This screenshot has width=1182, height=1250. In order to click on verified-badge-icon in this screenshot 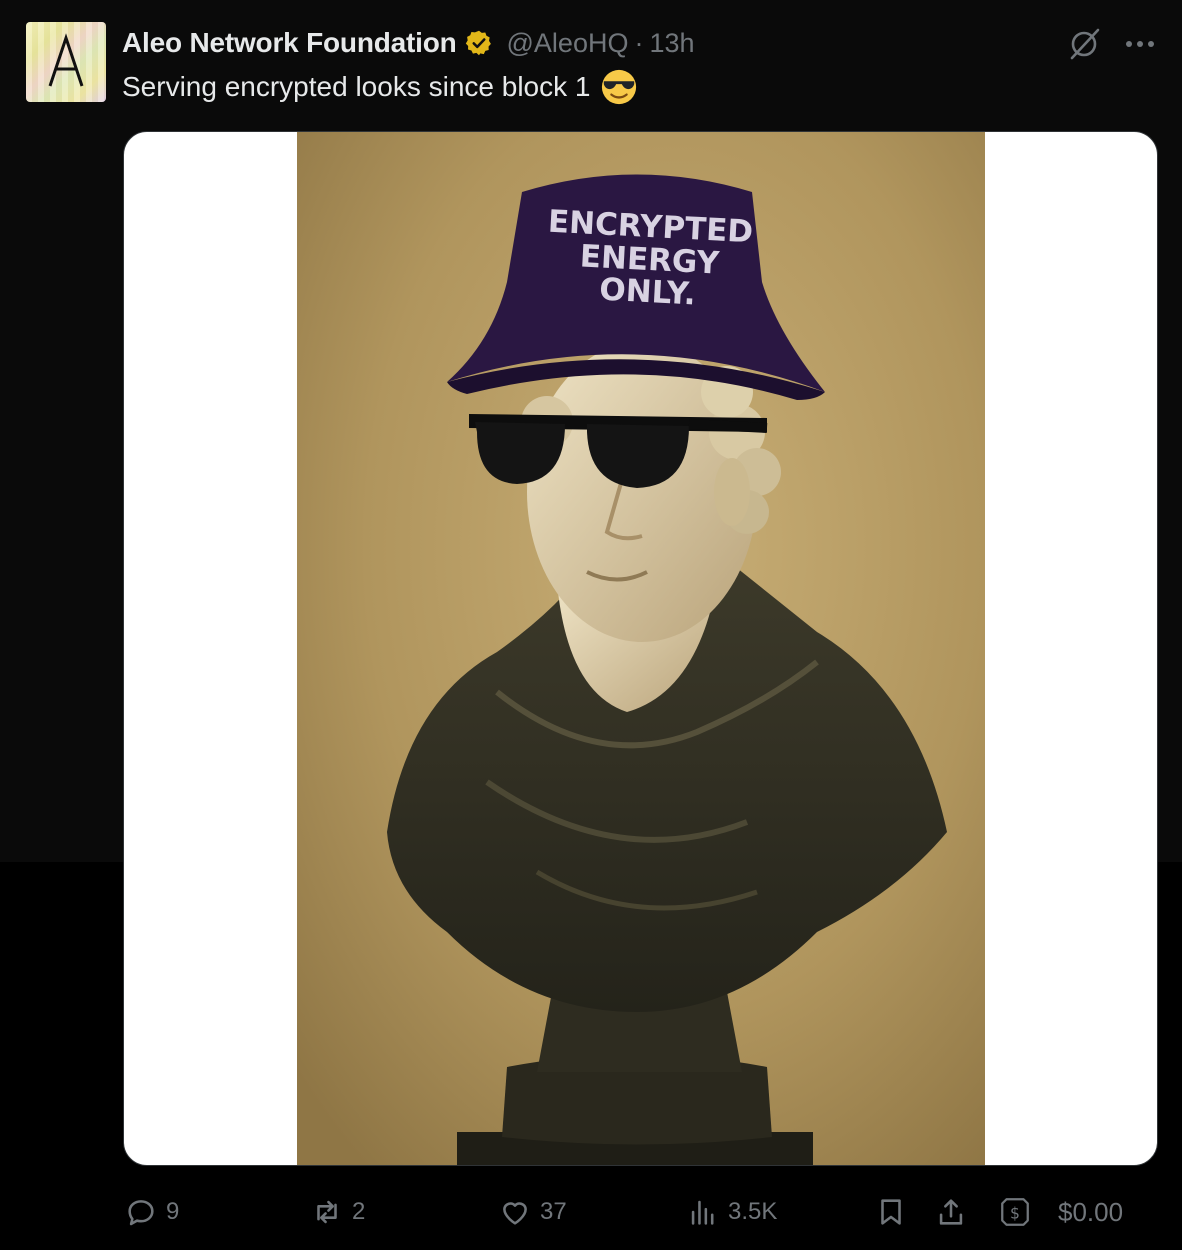, I will do `click(479, 43)`.